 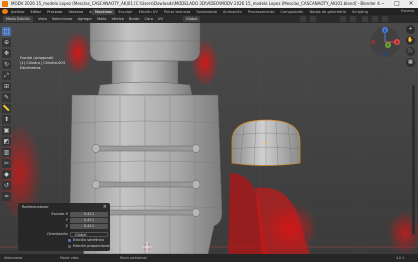 I want to click on cursor-tool: ⊕, so click(x=6, y=42).